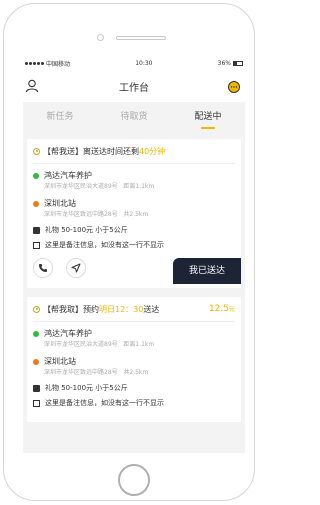 The width and height of the screenshot is (320, 505). I want to click on price-unit: 元, so click(231, 309).